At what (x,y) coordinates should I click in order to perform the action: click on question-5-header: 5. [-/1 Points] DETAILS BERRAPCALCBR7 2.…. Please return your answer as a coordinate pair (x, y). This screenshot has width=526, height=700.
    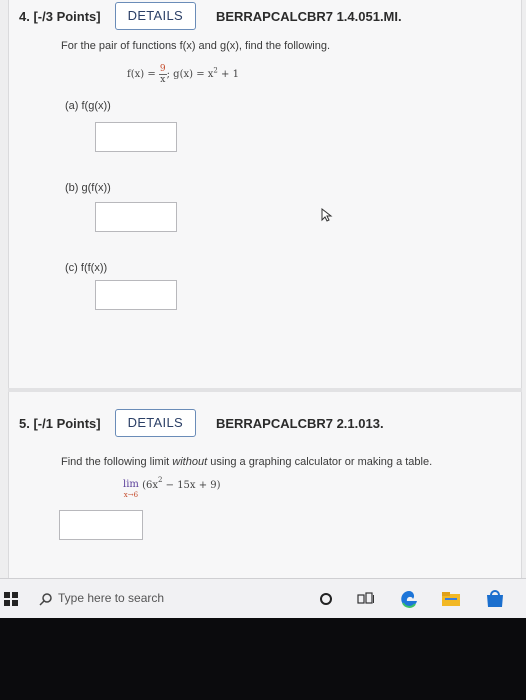
    Looking at the image, I should click on (201, 423).